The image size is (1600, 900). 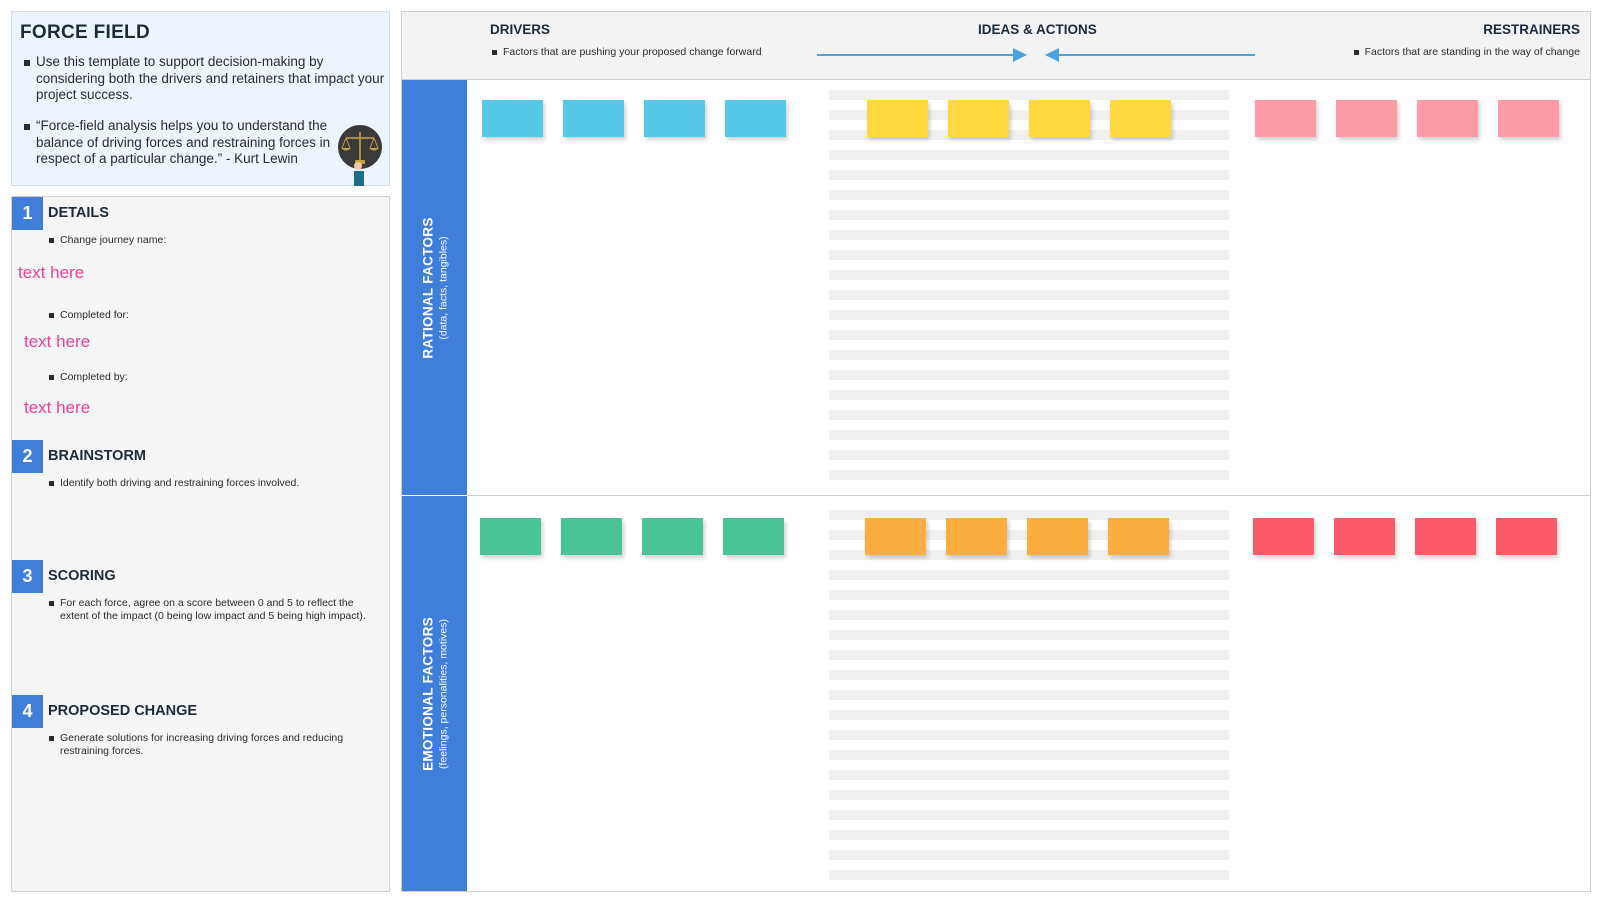 I want to click on row-divider, so click(x=1028, y=495).